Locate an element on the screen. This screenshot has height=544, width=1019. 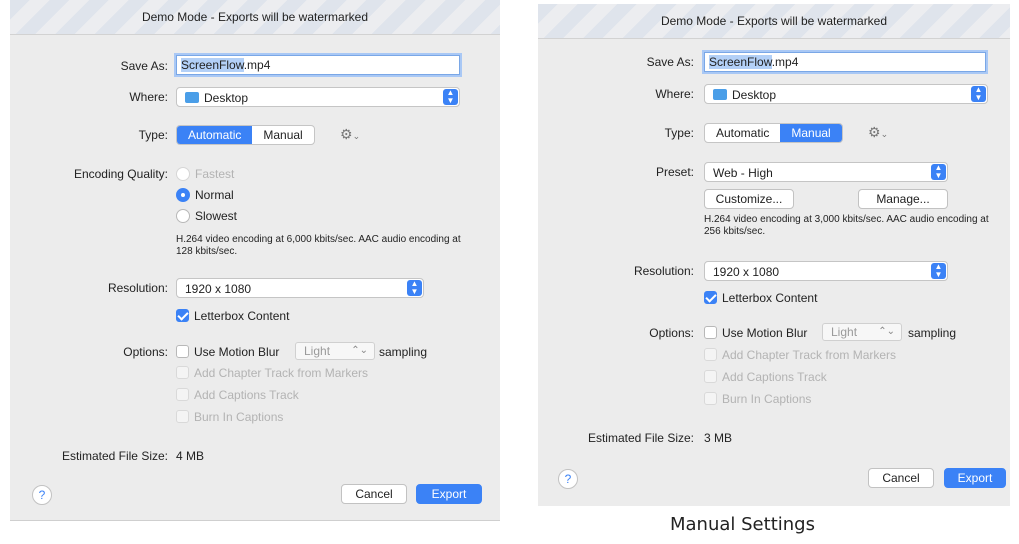
file-size-value: 4 MB is located at coordinates (190, 456).